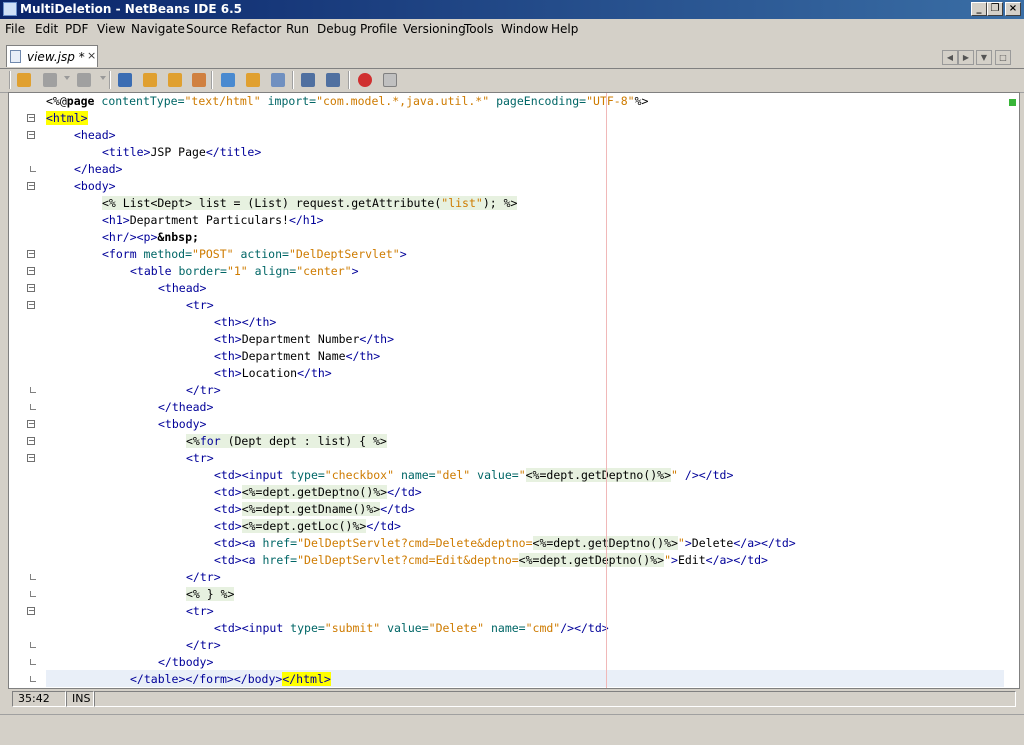 The height and width of the screenshot is (745, 1024). Describe the element at coordinates (378, 29) in the screenshot. I see `menu-profile: Profile` at that location.